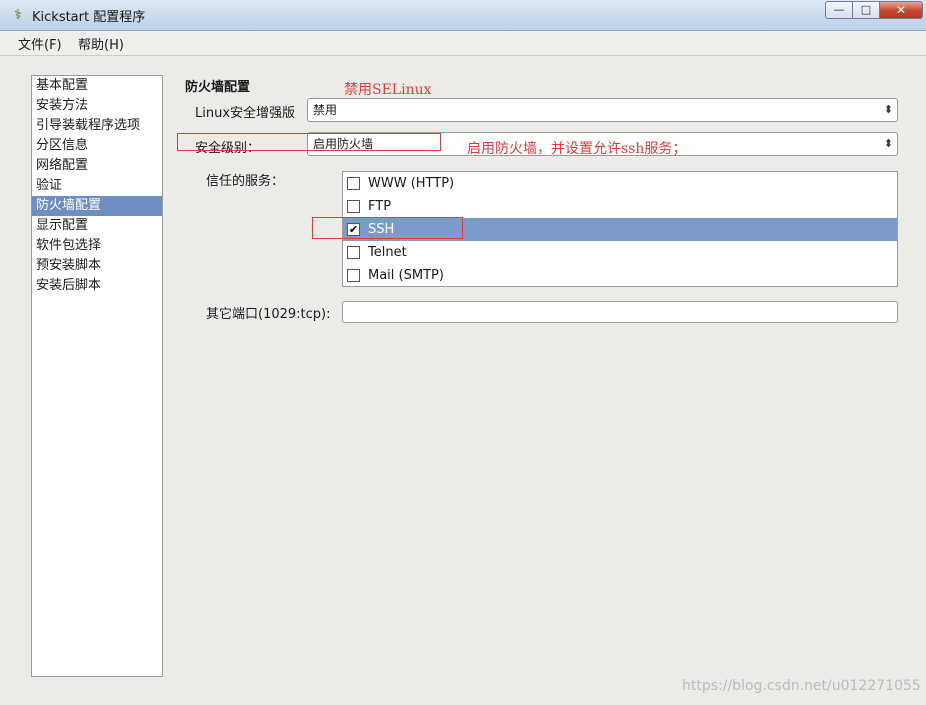  I want to click on service-item-www: WWW (HTTP), so click(620, 183).